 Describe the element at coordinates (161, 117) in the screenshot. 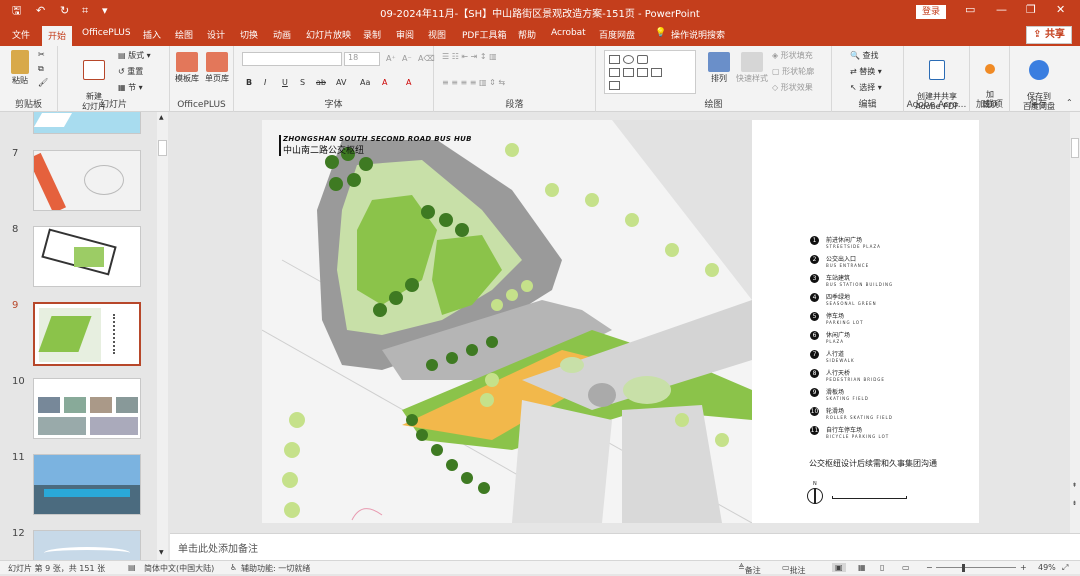

I see `scroll-up-icon: ▲` at that location.